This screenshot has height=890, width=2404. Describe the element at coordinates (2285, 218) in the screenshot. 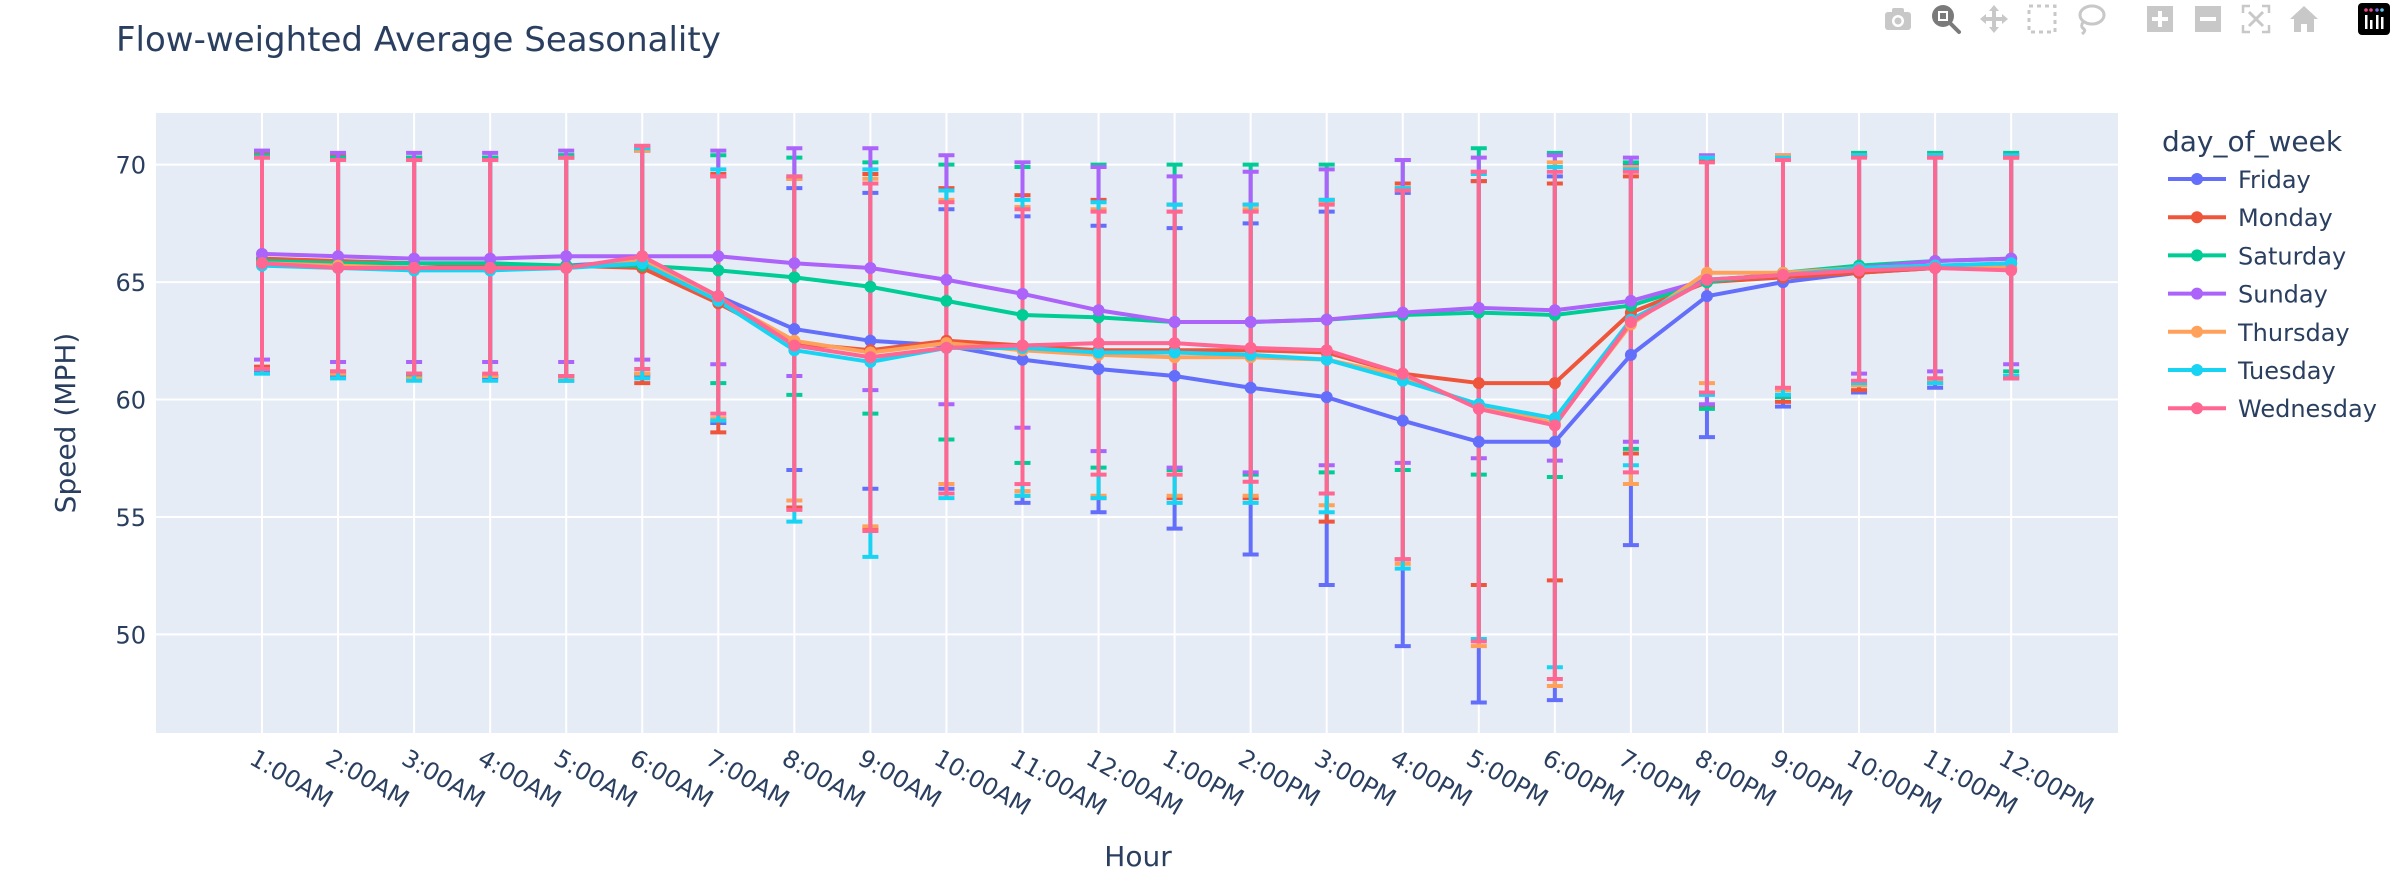

I see `legend-label: Monday` at that location.